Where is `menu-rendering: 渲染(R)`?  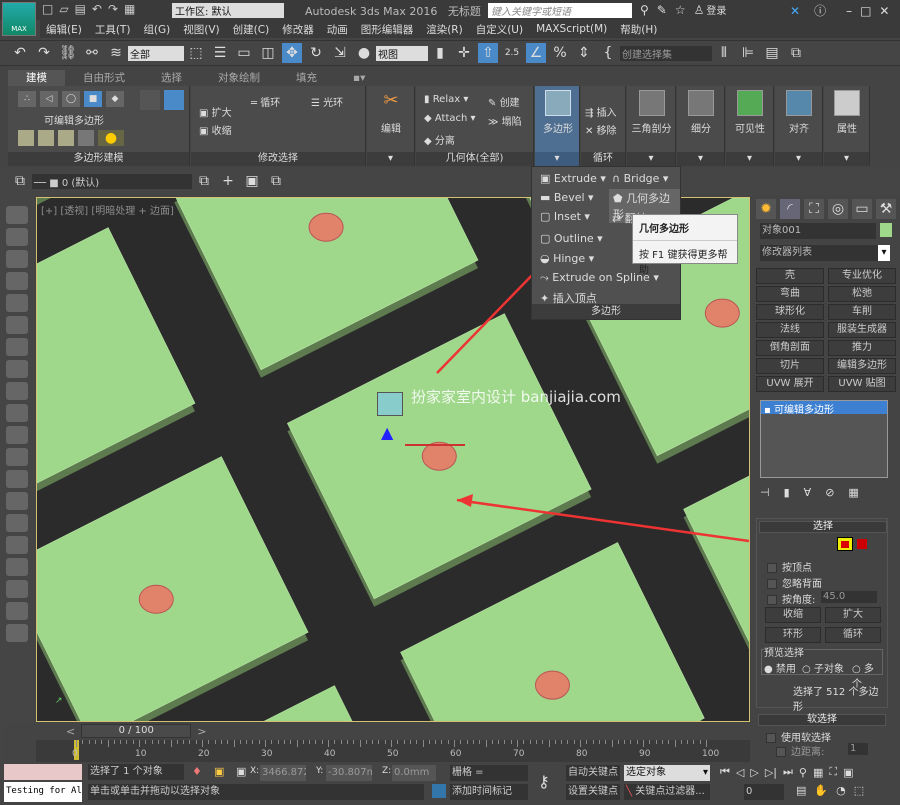
menu-rendering: 渲染(R) is located at coordinates (444, 29).